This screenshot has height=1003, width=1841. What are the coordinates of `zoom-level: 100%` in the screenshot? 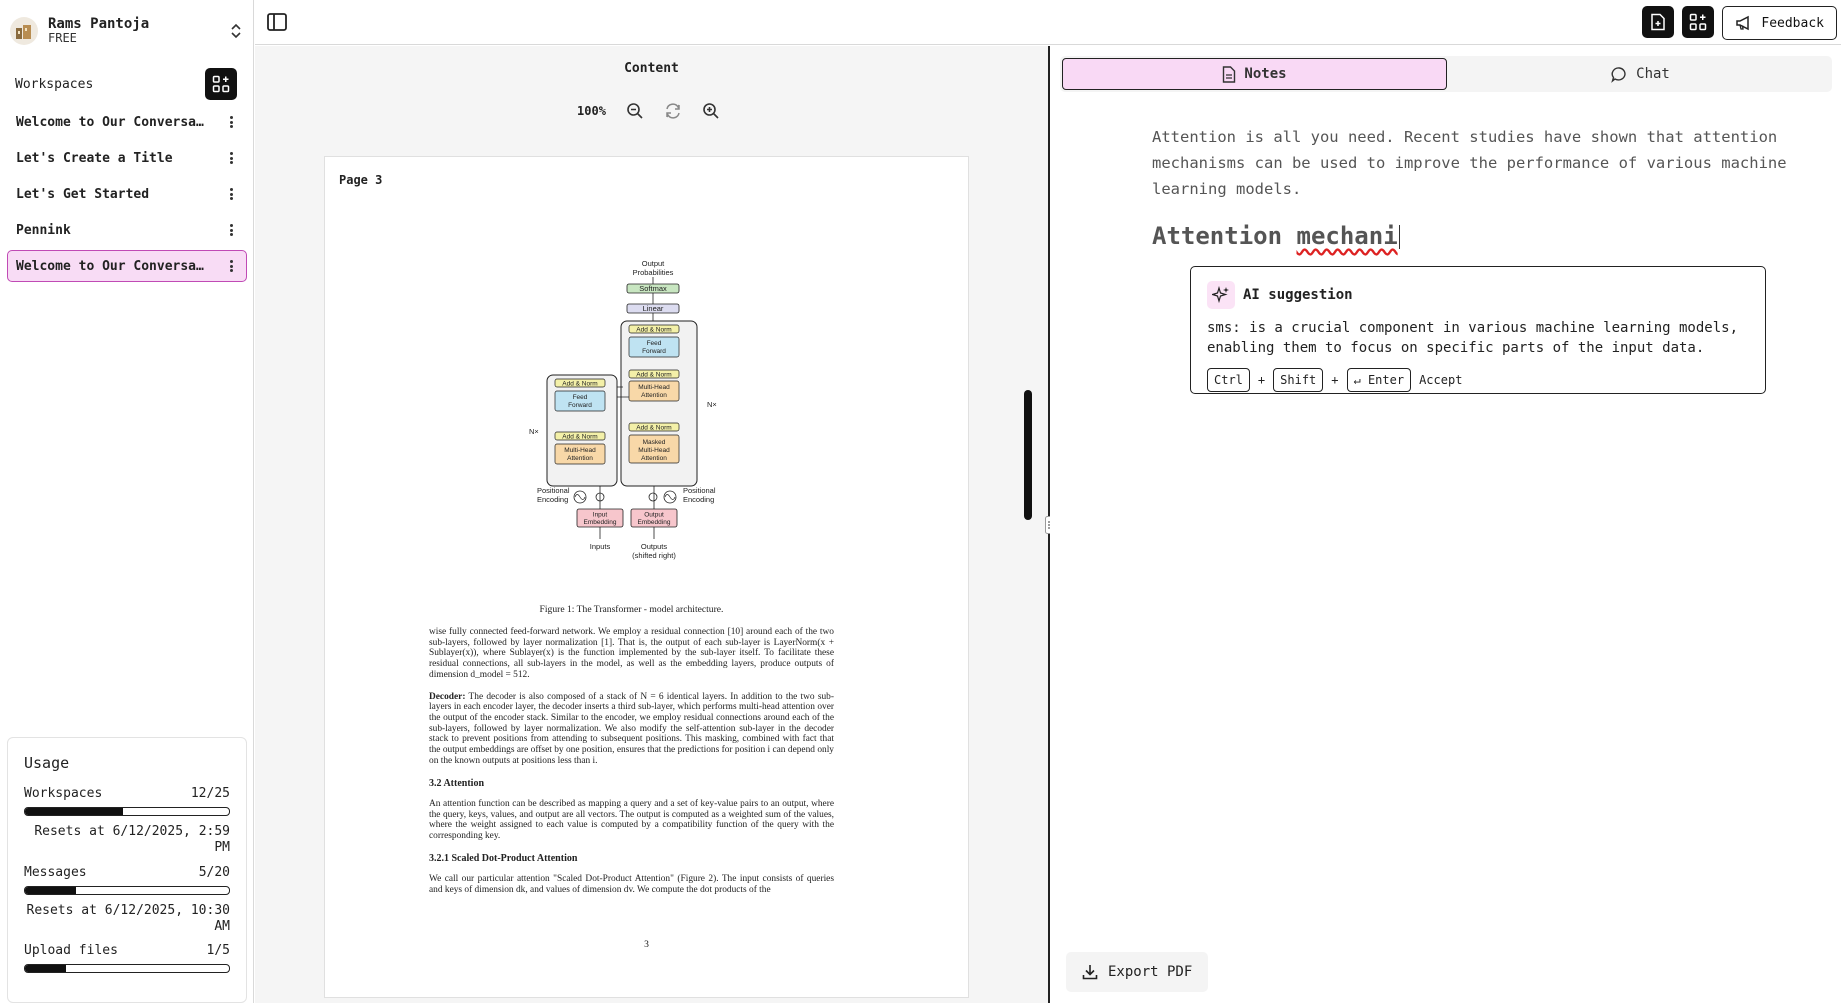 It's located at (591, 111).